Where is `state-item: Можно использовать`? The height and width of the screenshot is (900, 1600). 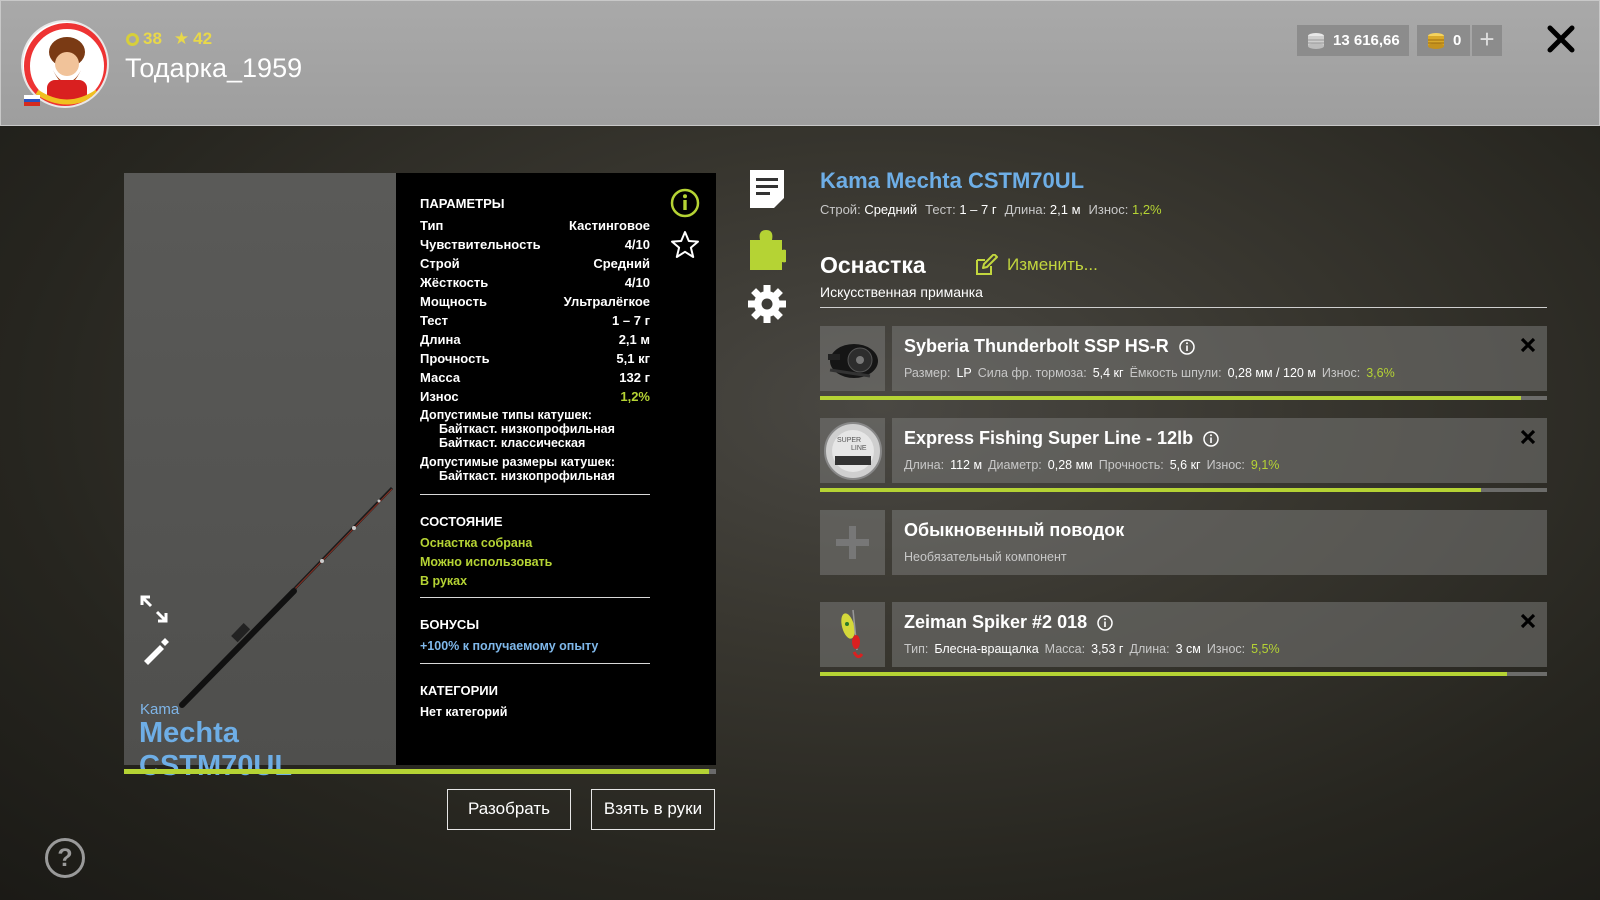 state-item: Можно использовать is located at coordinates (486, 562).